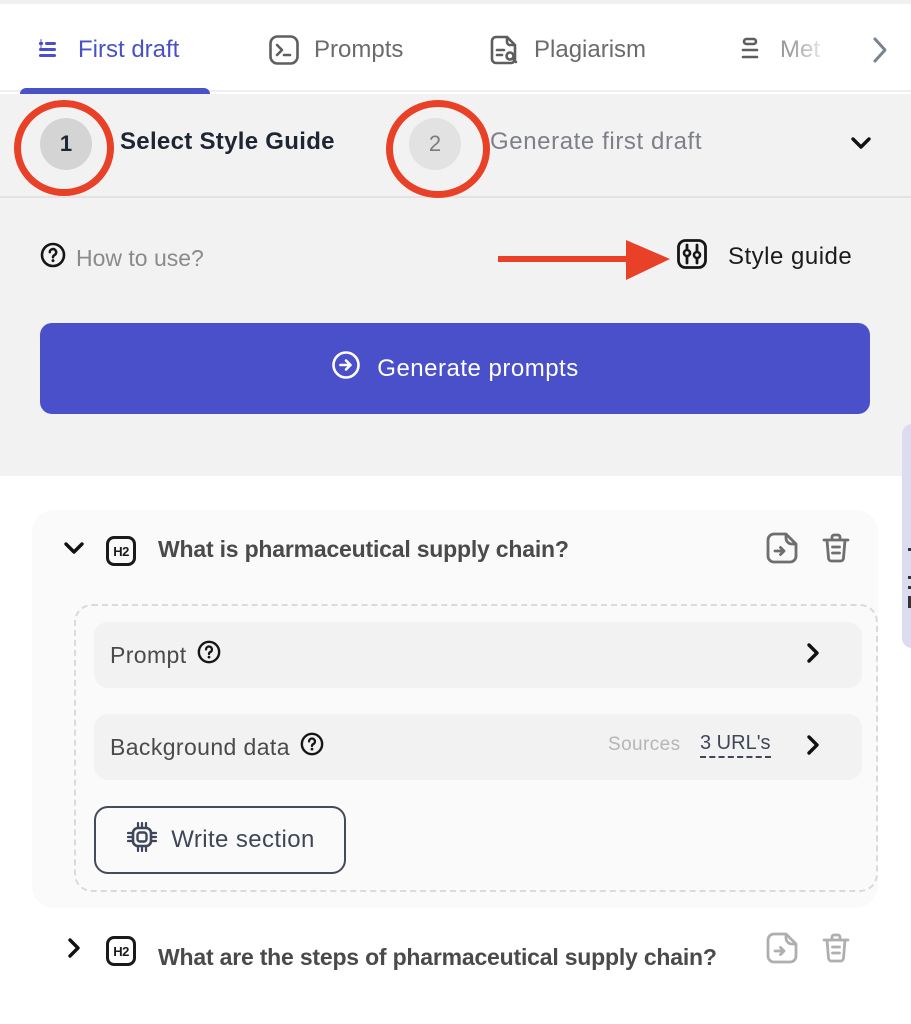 Image resolution: width=911 pixels, height=1024 pixels. Describe the element at coordinates (790, 256) in the screenshot. I see `style-guide-label: Style guide` at that location.